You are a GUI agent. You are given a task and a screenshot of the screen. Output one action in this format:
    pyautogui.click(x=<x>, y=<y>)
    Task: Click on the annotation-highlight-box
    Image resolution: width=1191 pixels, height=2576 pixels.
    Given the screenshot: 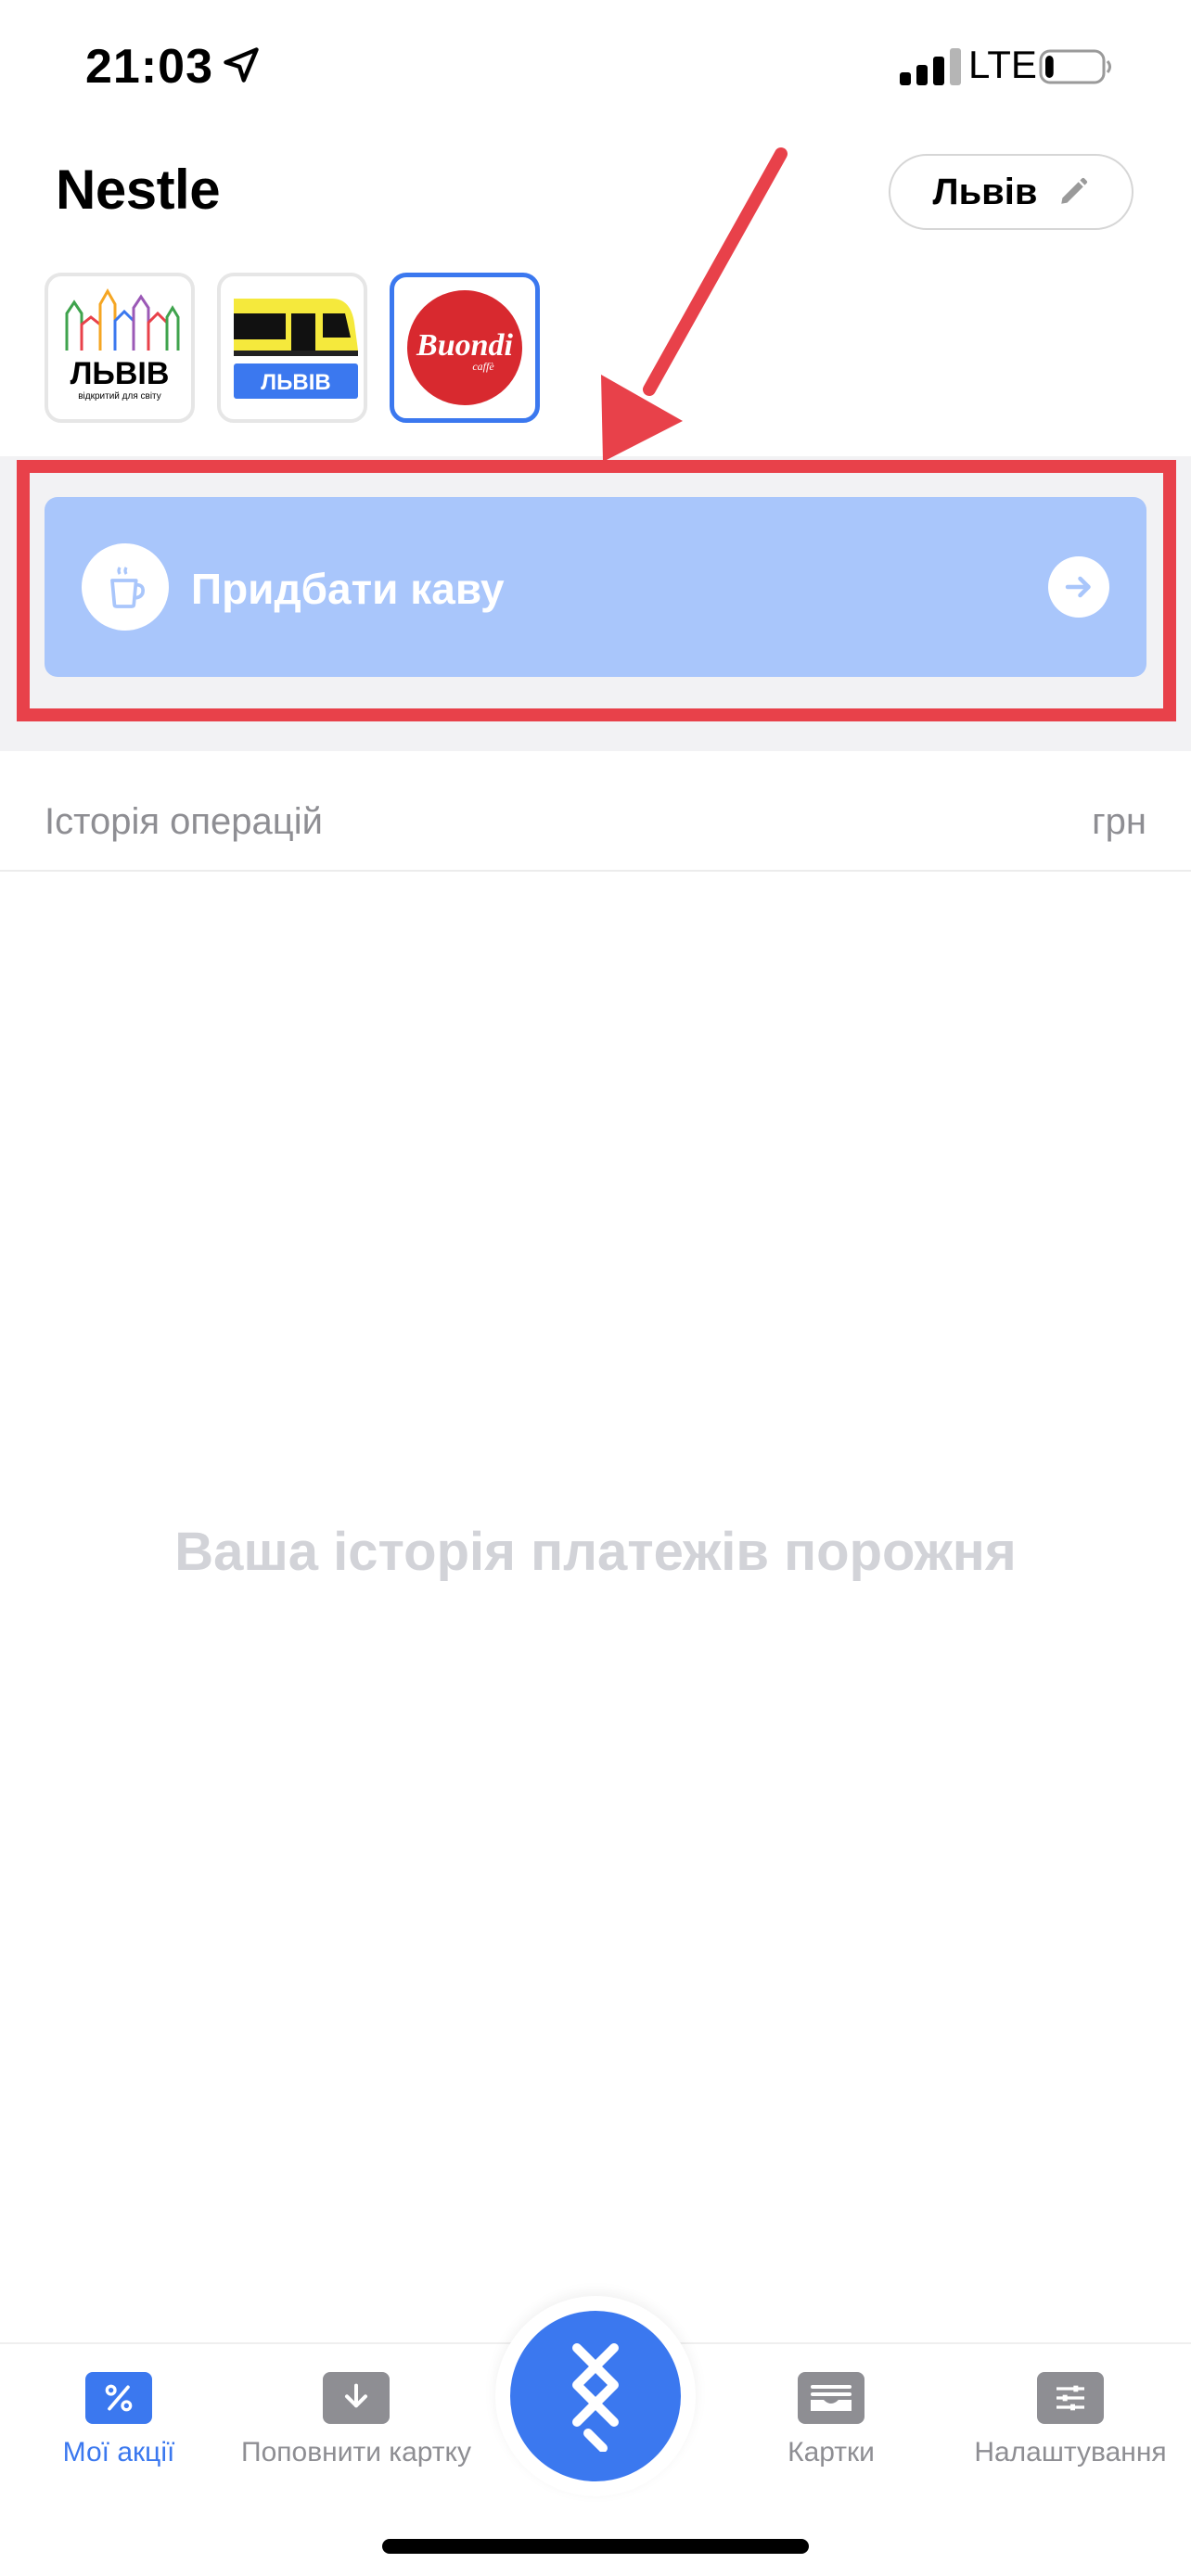 What is the action you would take?
    pyautogui.click(x=597, y=590)
    